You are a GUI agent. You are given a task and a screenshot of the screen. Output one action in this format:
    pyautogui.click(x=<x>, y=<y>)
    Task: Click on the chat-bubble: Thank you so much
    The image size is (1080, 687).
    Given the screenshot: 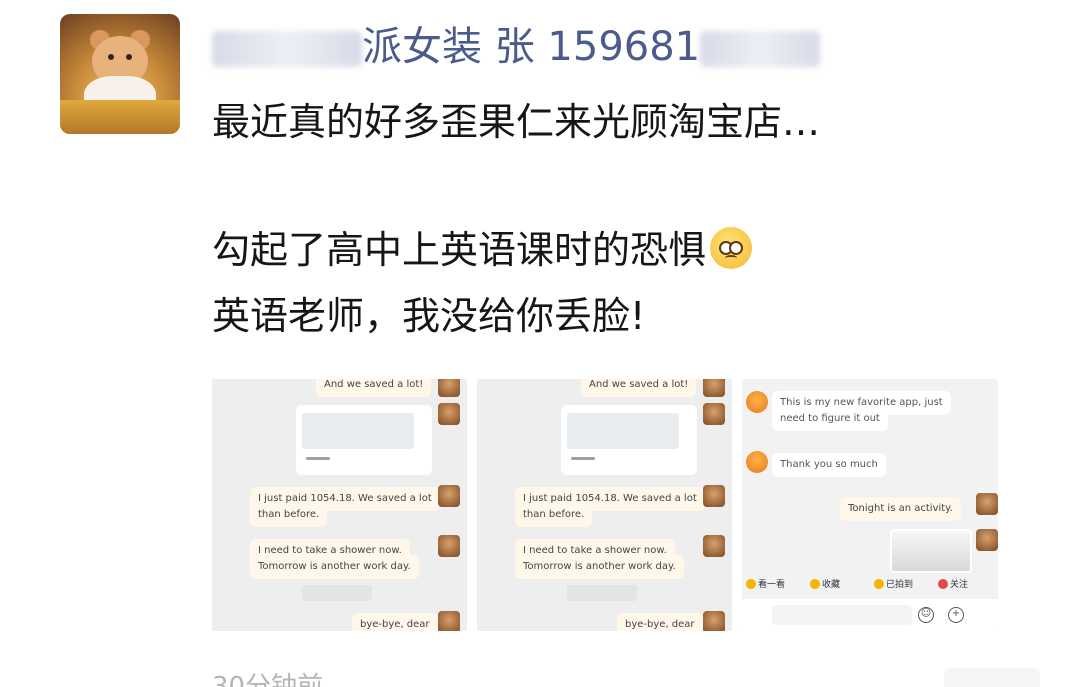 What is the action you would take?
    pyautogui.click(x=829, y=465)
    